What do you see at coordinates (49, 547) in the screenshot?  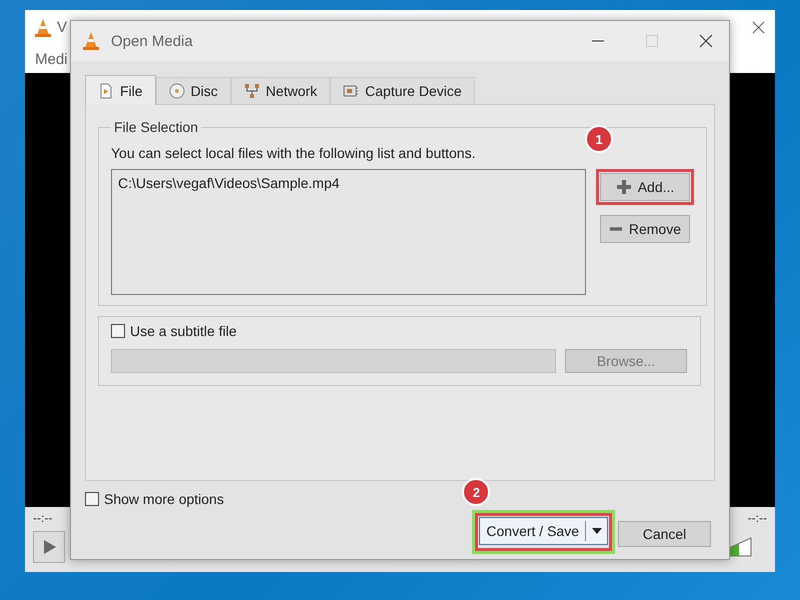 I see `play-button` at bounding box center [49, 547].